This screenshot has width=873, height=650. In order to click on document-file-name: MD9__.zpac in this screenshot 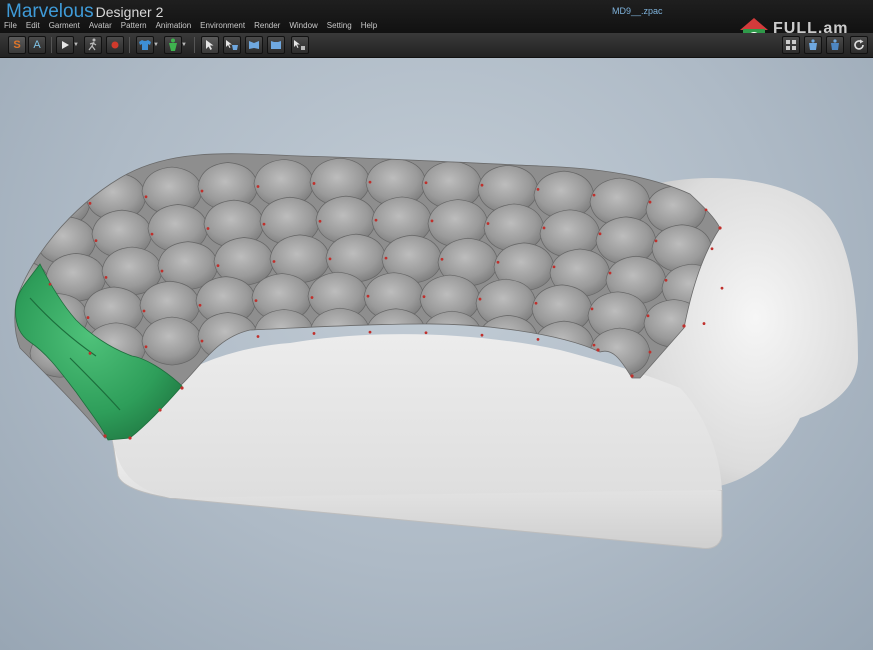, I will do `click(637, 11)`.